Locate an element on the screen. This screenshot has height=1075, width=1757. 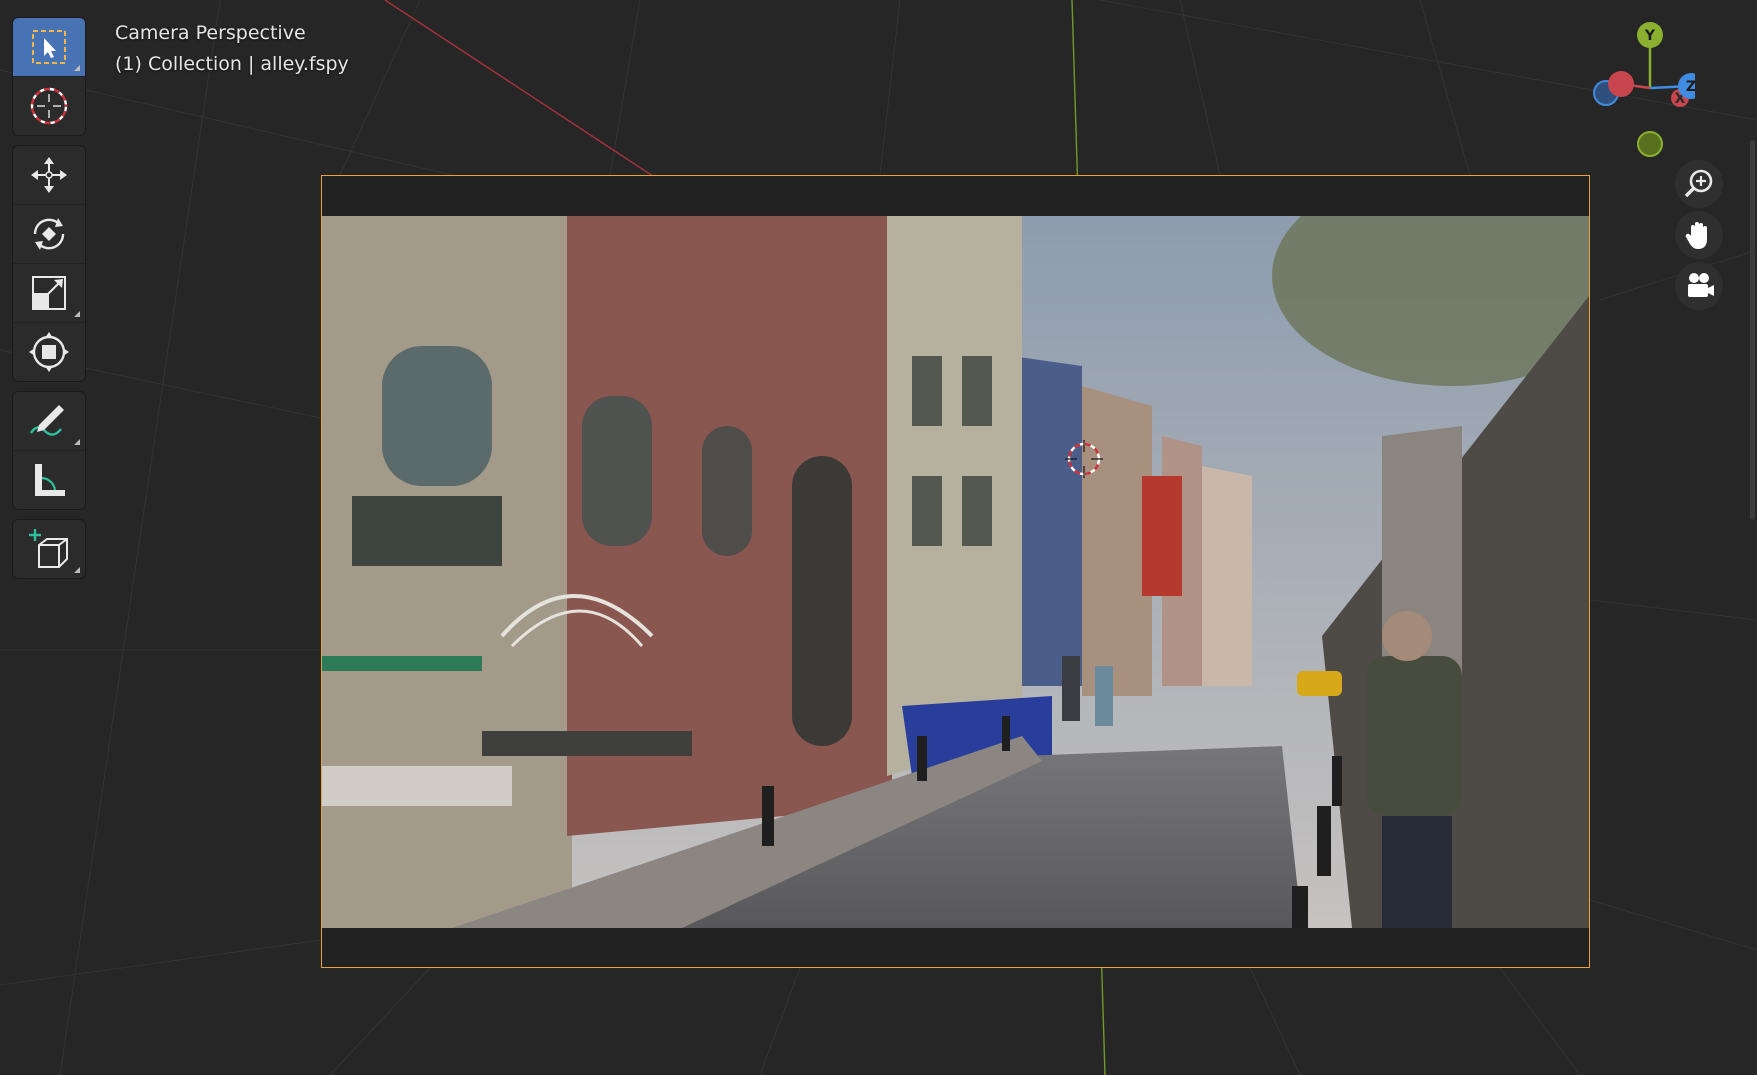
tool-group-transform is located at coordinates (49, 263).